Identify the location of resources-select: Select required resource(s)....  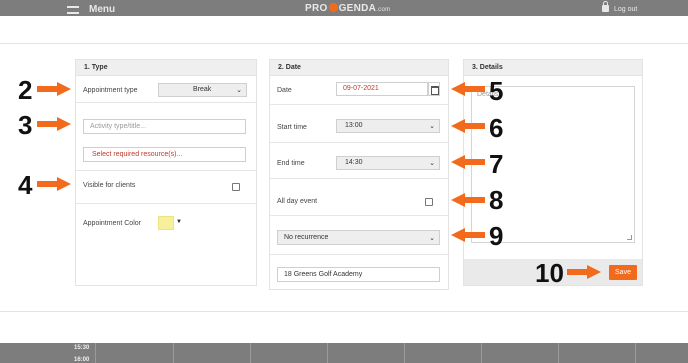
(164, 154).